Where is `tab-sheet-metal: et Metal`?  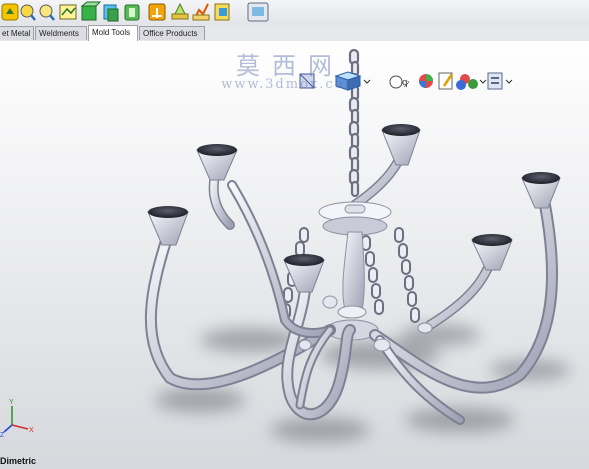 tab-sheet-metal: et Metal is located at coordinates (17, 33).